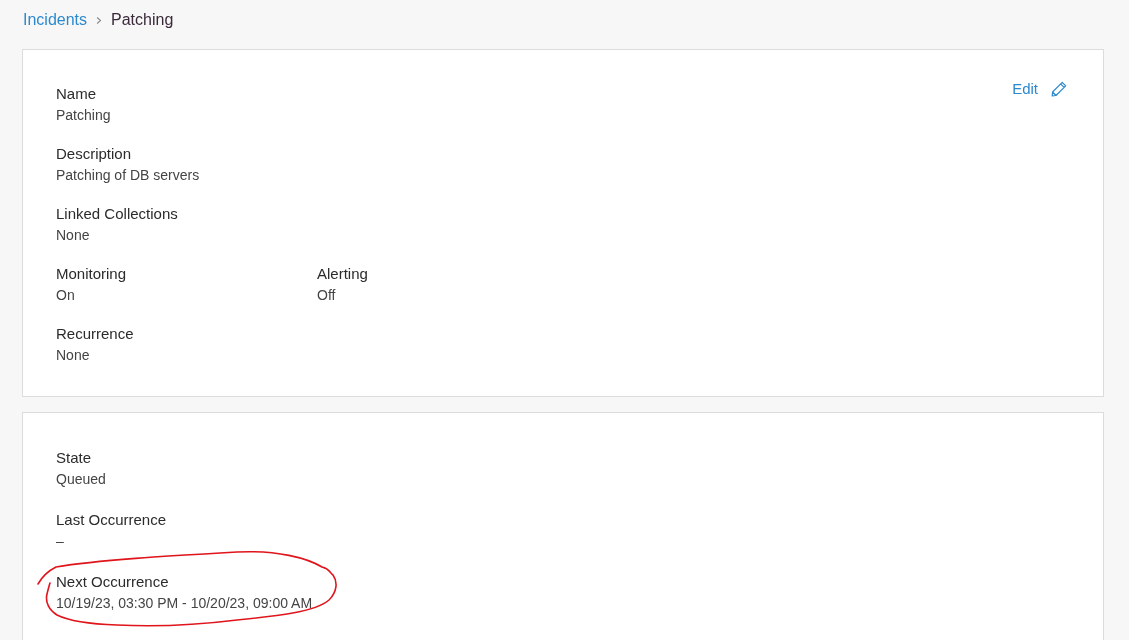 This screenshot has height=640, width=1129. I want to click on field-value: Off, so click(326, 295).